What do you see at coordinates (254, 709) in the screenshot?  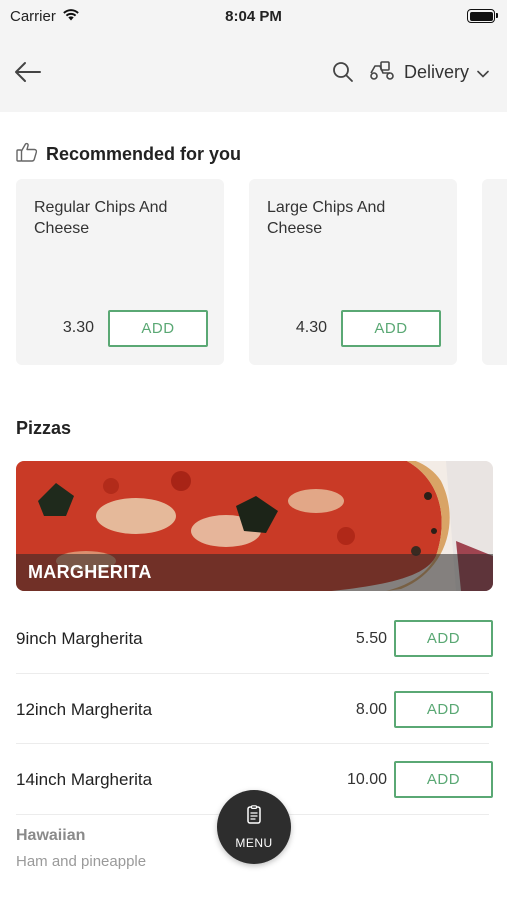 I see `menu-item-row: 12inch Margherita 8.00 ADD` at bounding box center [254, 709].